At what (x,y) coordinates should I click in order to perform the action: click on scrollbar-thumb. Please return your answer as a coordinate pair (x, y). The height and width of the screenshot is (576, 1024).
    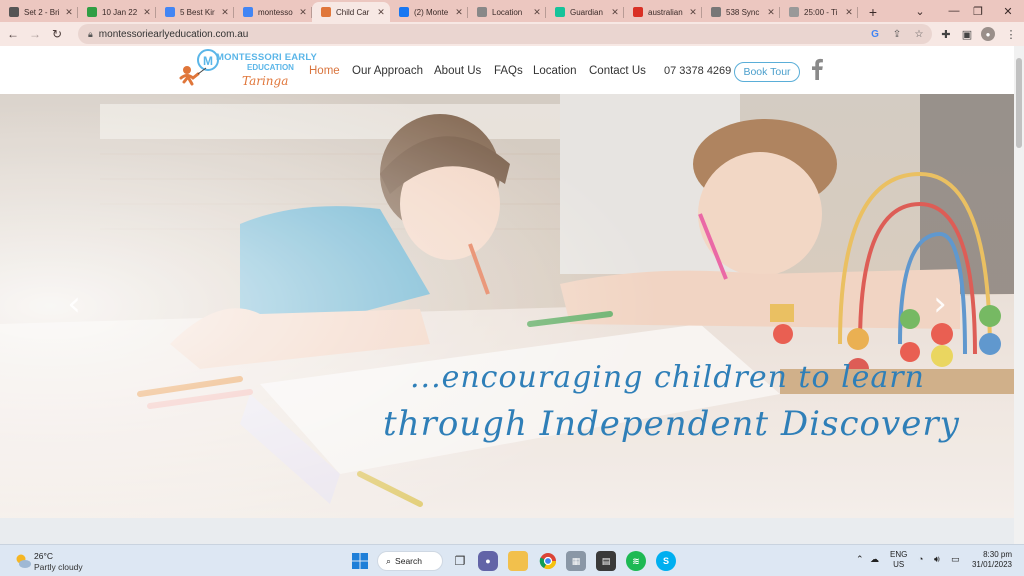
    Looking at the image, I should click on (1019, 103).